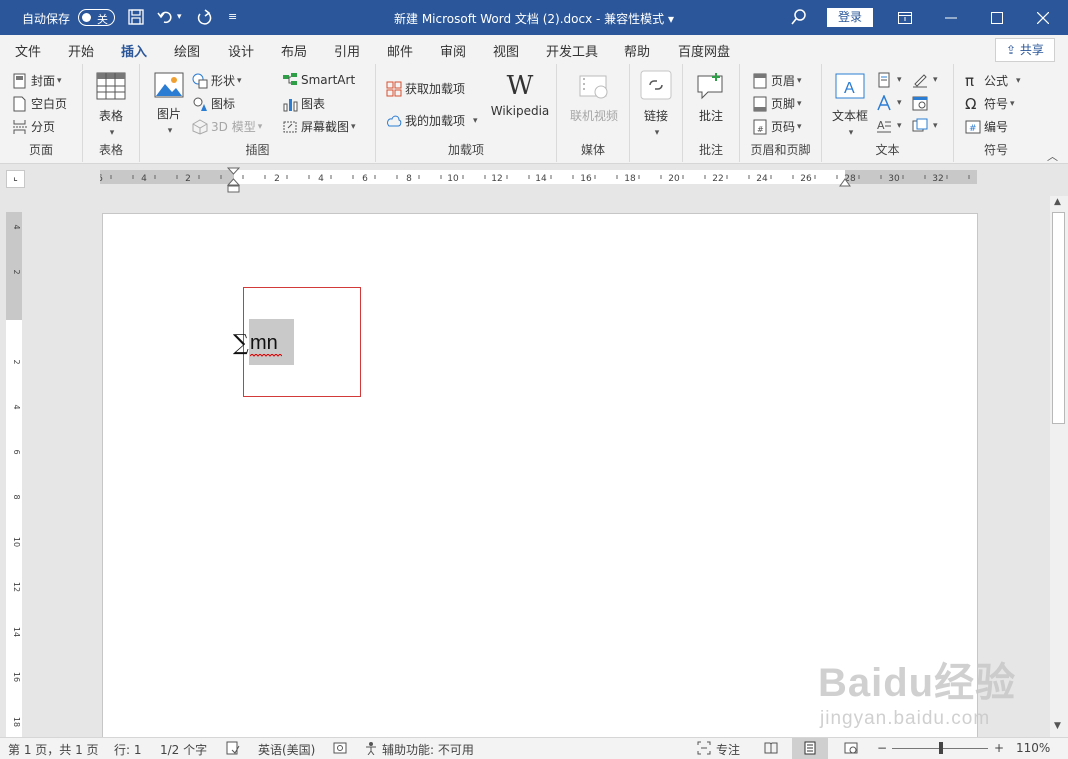 This screenshot has width=1068, height=759. What do you see at coordinates (917, 683) in the screenshot?
I see `watermark-logo-text: Baidu经验` at bounding box center [917, 683].